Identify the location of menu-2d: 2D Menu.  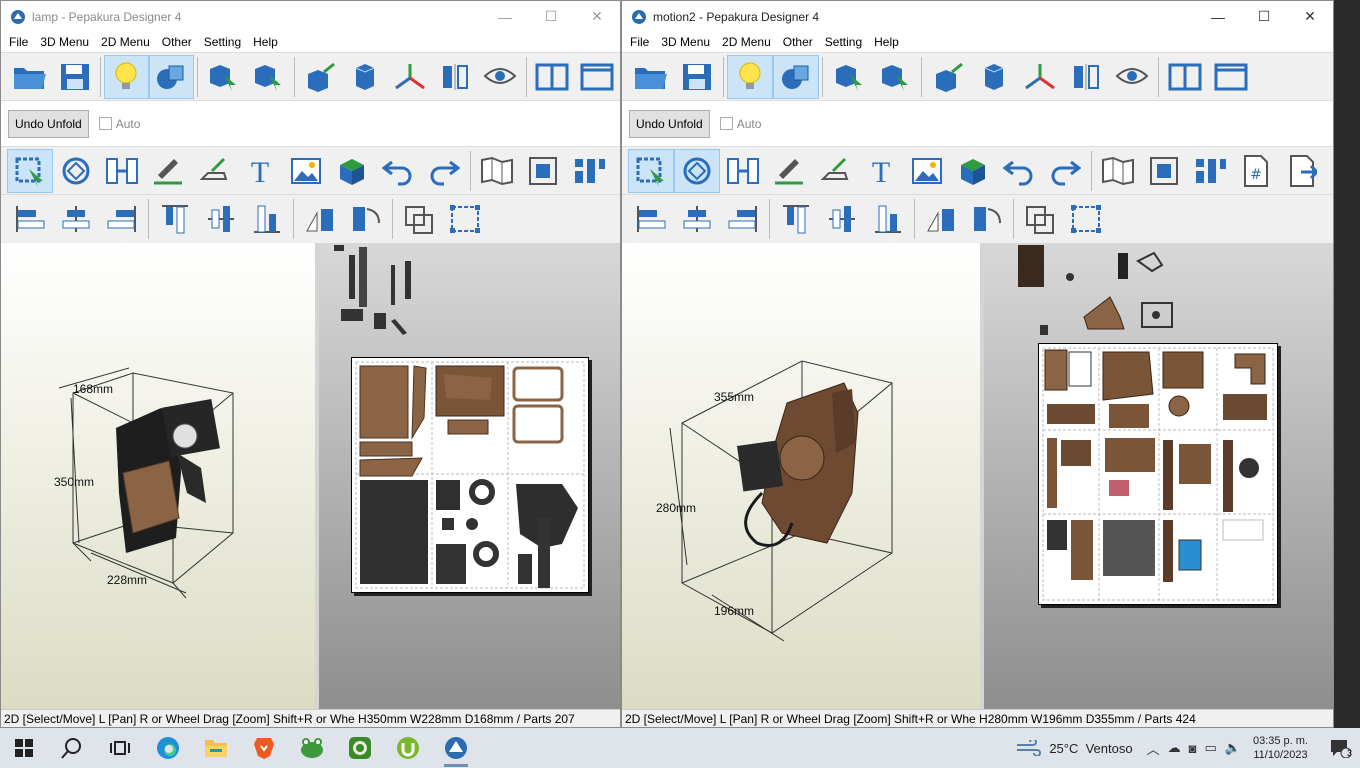
(125, 42).